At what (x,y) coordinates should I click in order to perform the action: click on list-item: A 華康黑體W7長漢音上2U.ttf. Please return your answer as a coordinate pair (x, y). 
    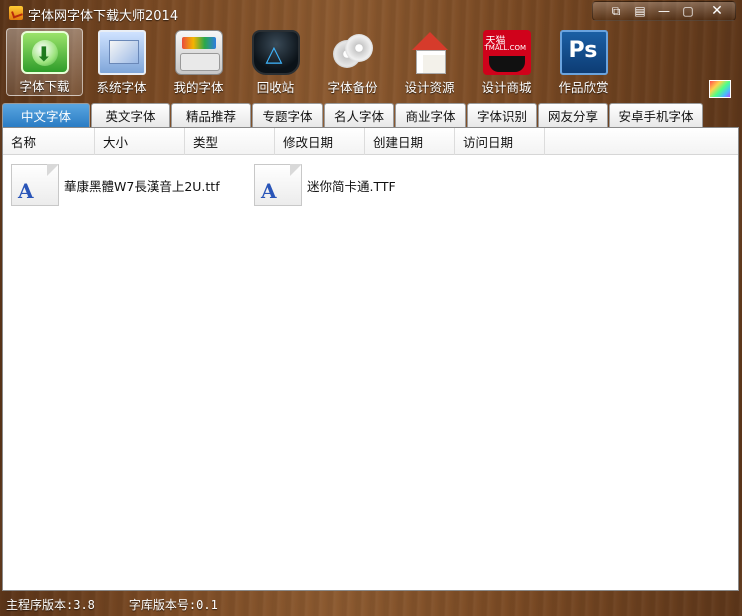
    Looking at the image, I should click on (115, 185).